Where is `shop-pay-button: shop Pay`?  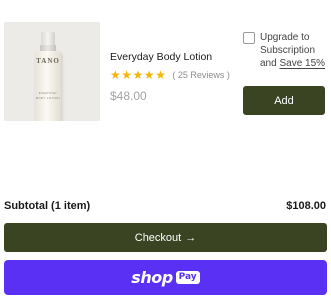
shop-pay-button: shop Pay is located at coordinates (165, 277).